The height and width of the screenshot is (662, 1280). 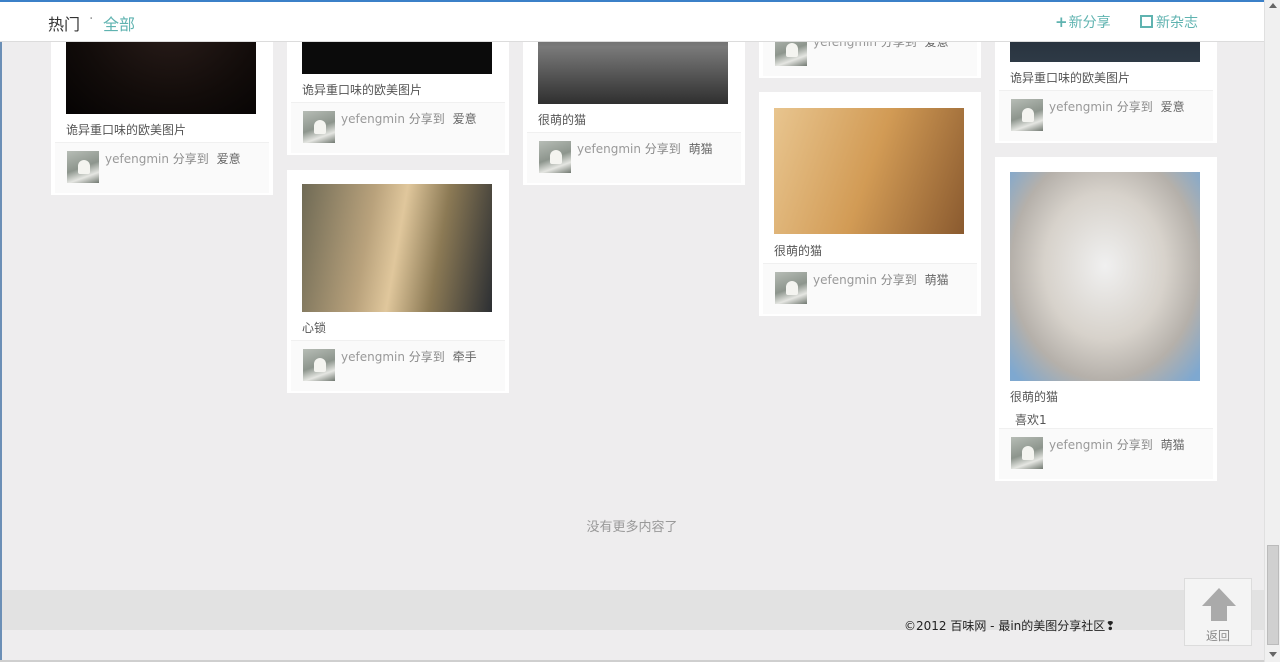 I want to click on new-share-label: 新分享, so click(x=1089, y=23).